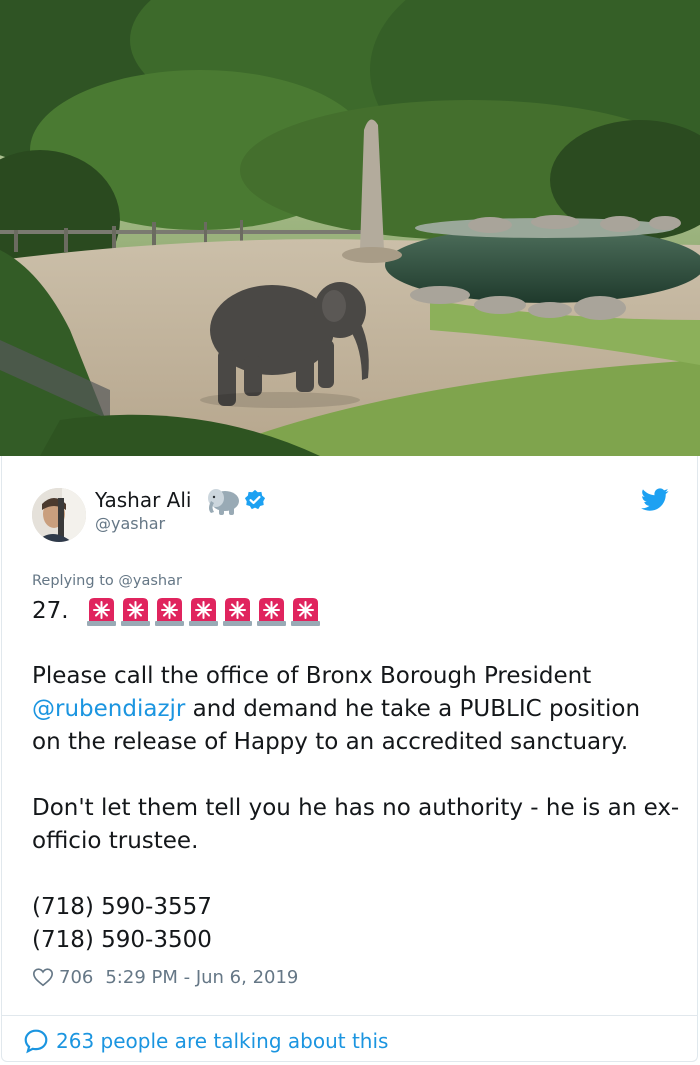 This screenshot has width=700, height=1065. I want to click on mention-link: @rubendiazjr, so click(108, 709).